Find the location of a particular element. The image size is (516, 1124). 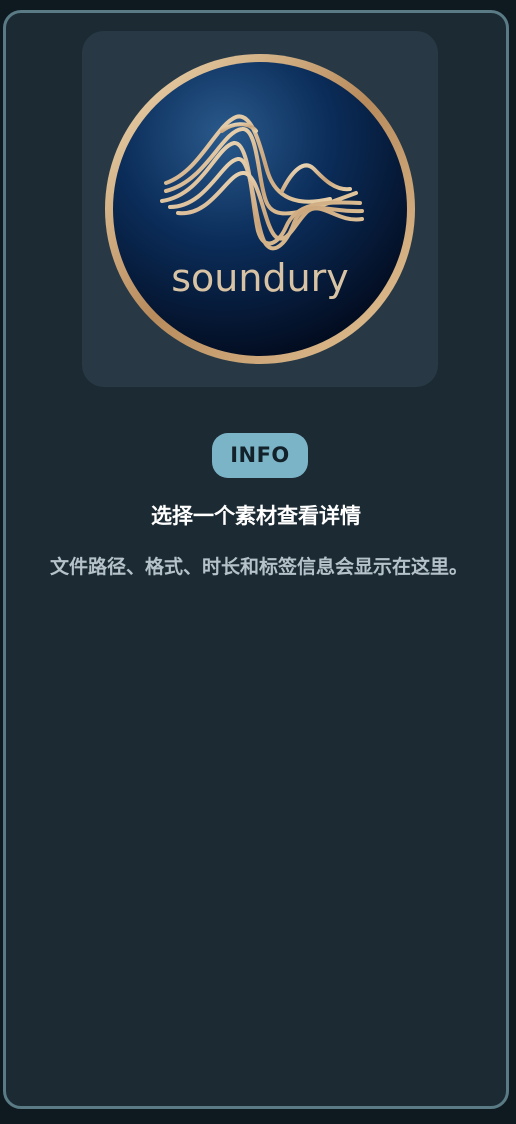

info-badge: INFO is located at coordinates (260, 455).